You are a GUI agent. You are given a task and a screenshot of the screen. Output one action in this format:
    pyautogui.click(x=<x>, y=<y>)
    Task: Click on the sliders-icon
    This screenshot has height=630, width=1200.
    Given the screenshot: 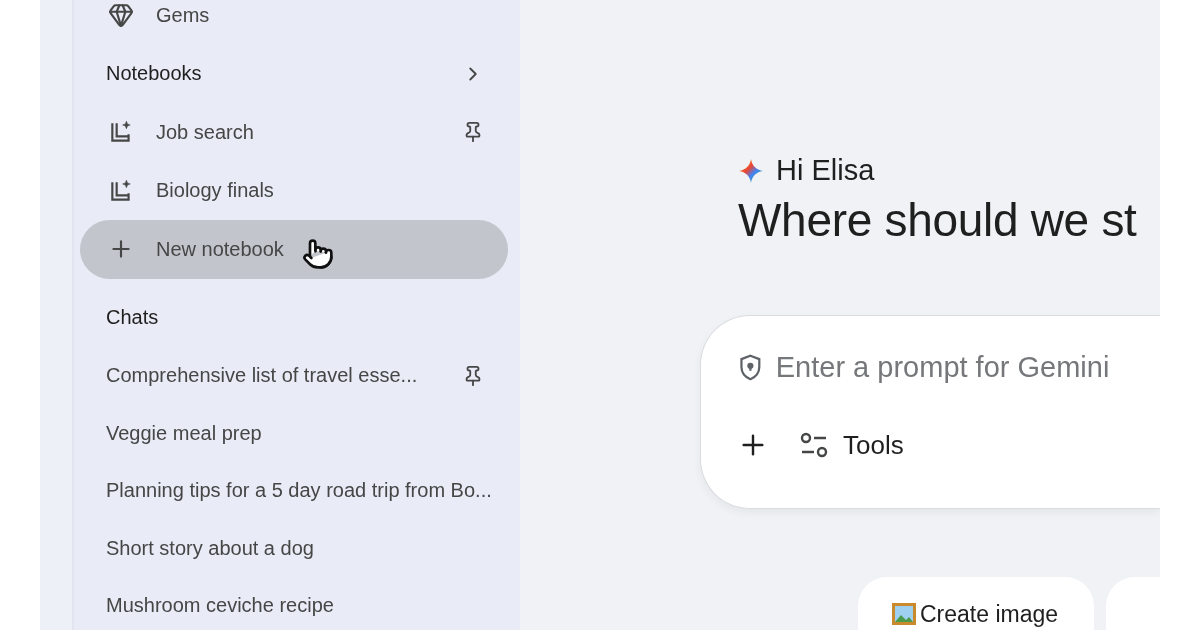 What is the action you would take?
    pyautogui.click(x=814, y=445)
    